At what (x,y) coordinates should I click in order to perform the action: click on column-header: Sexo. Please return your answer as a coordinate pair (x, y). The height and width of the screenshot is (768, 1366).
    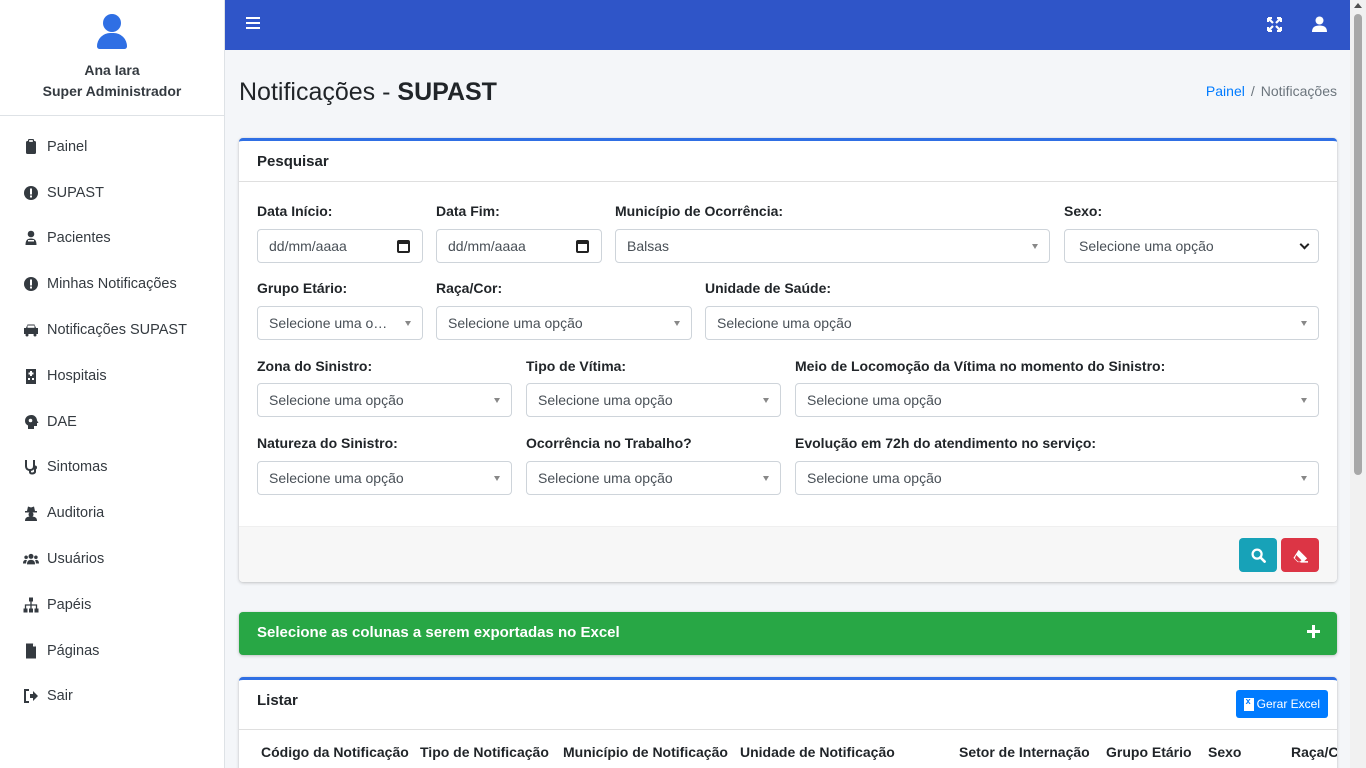
    Looking at the image, I should click on (1224, 752).